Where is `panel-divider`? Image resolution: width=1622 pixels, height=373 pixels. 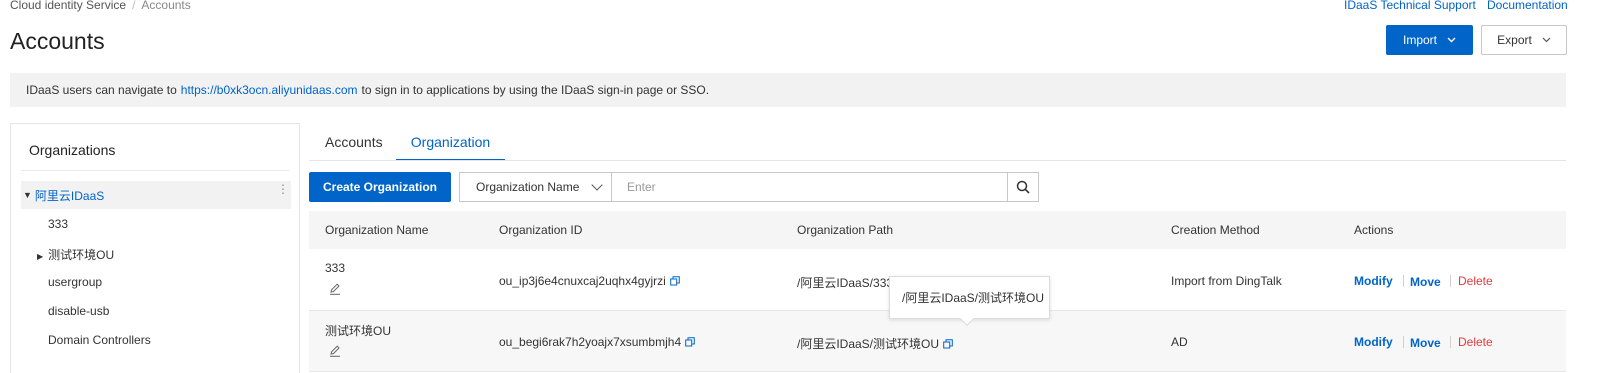
panel-divider is located at coordinates (155, 170).